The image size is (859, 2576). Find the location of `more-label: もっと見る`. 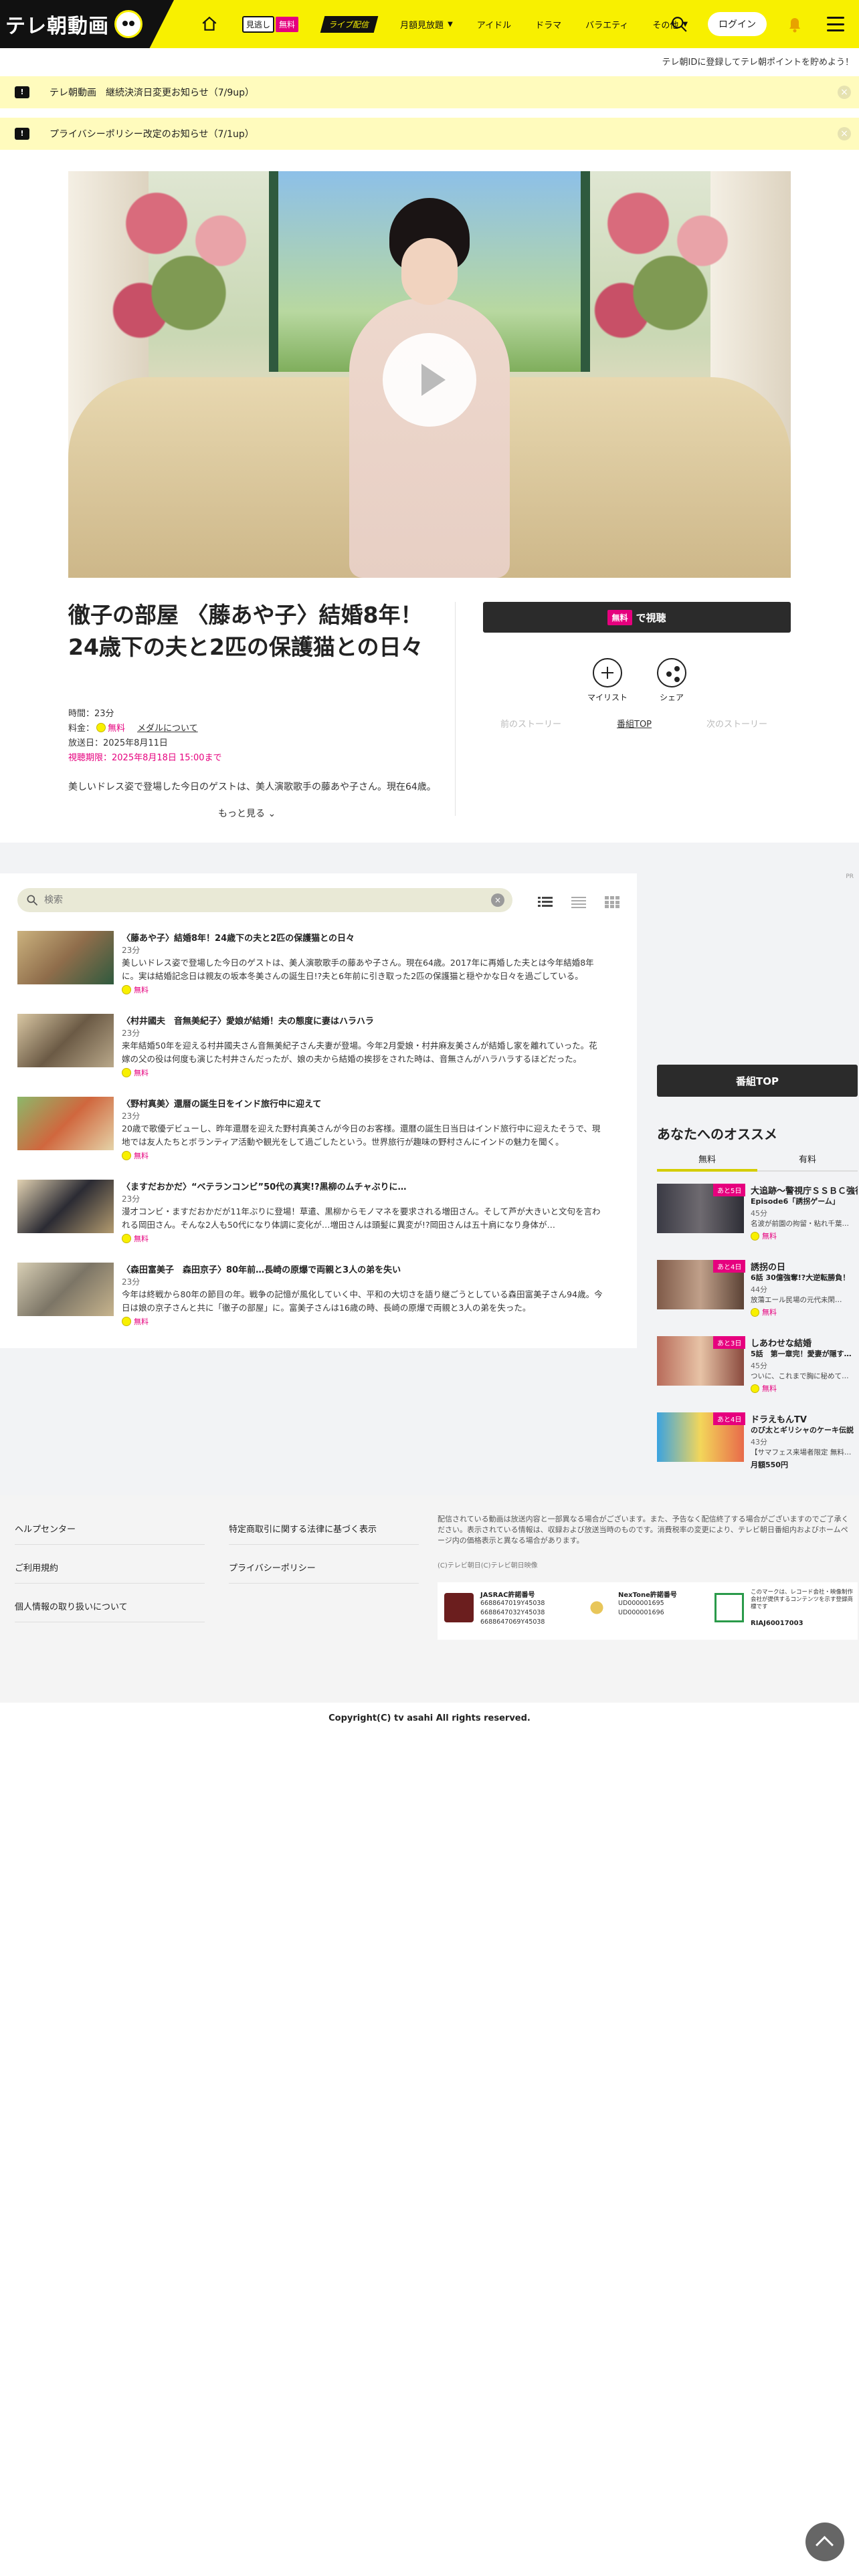

more-label: もっと見る is located at coordinates (242, 814).